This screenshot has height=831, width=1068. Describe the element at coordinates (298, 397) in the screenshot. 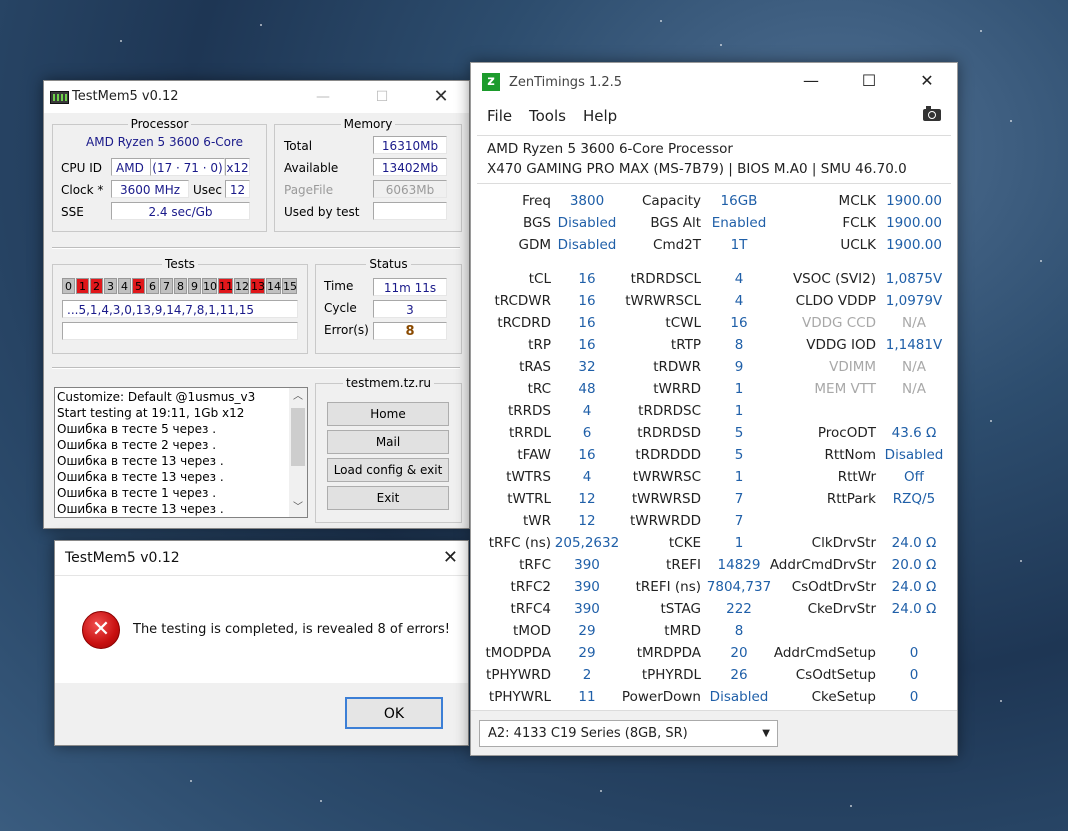

I see `scroll-up-icon: ︿` at that location.